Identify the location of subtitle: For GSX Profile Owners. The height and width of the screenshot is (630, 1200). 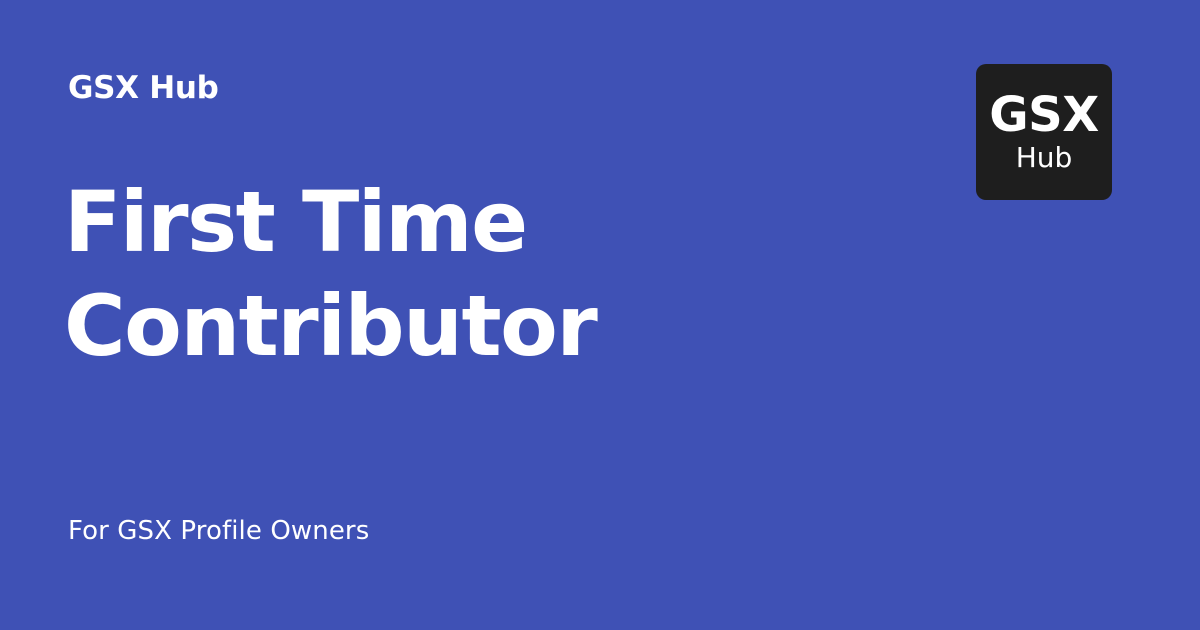
(219, 531).